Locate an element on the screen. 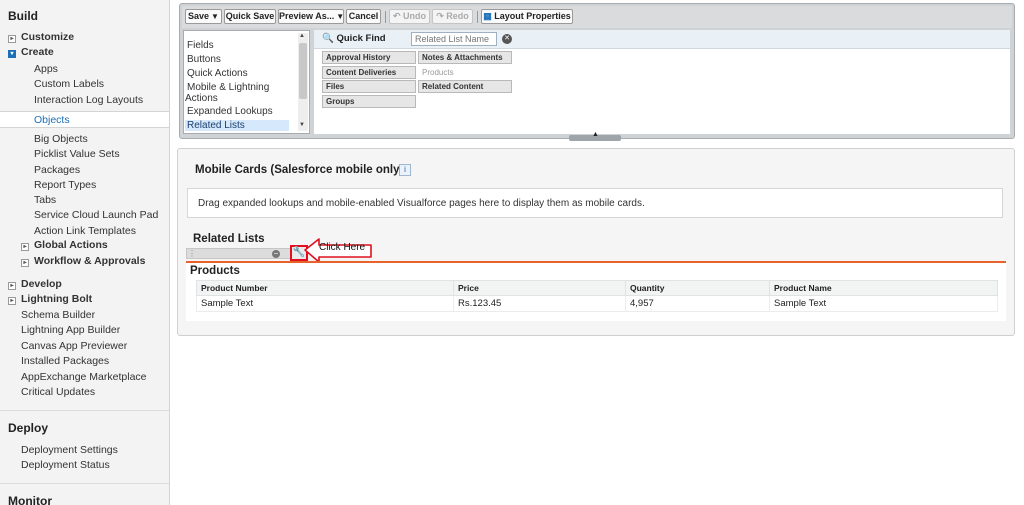 This screenshot has width=1024, height=505. category-quick-actions: Quick Actions is located at coordinates (217, 73).